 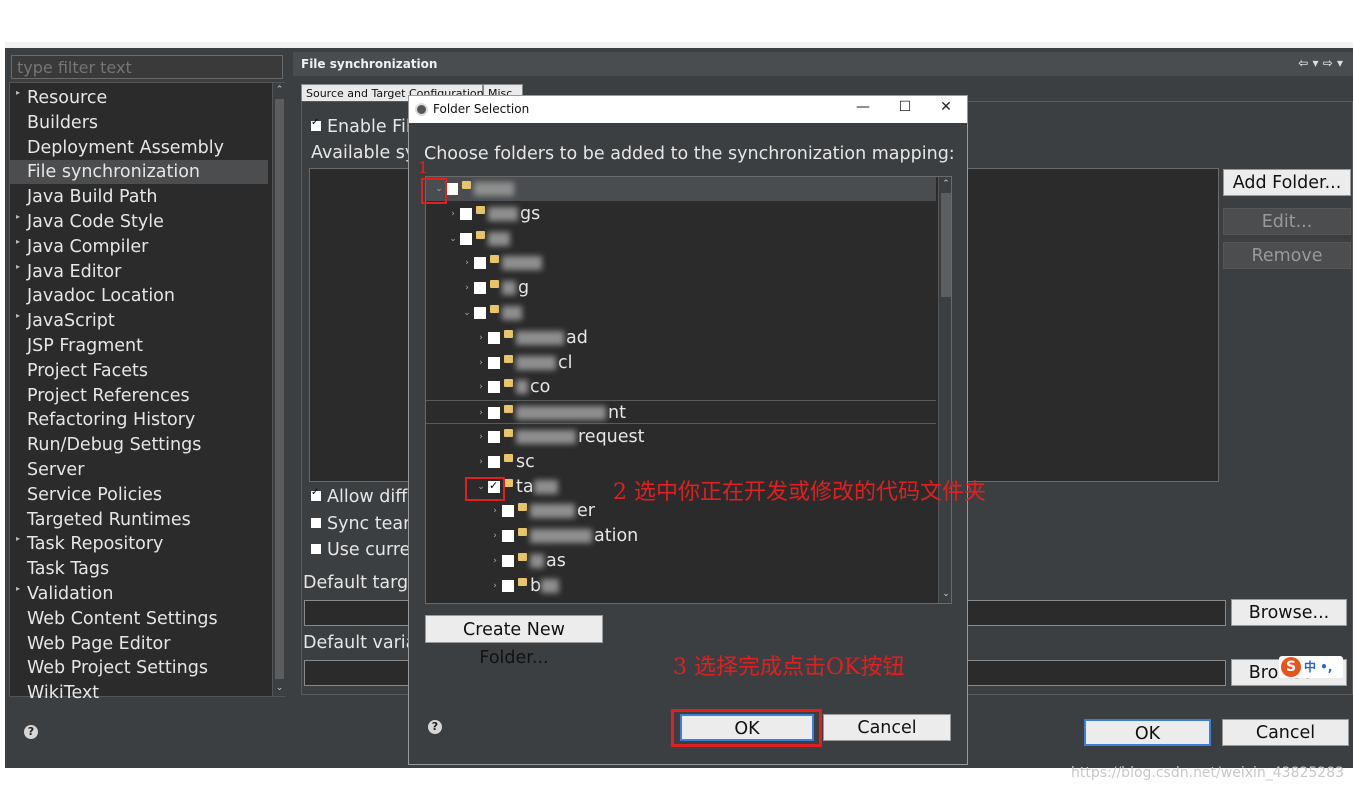 What do you see at coordinates (139, 98) in the screenshot?
I see `sidebar-item: ▸ Resource` at bounding box center [139, 98].